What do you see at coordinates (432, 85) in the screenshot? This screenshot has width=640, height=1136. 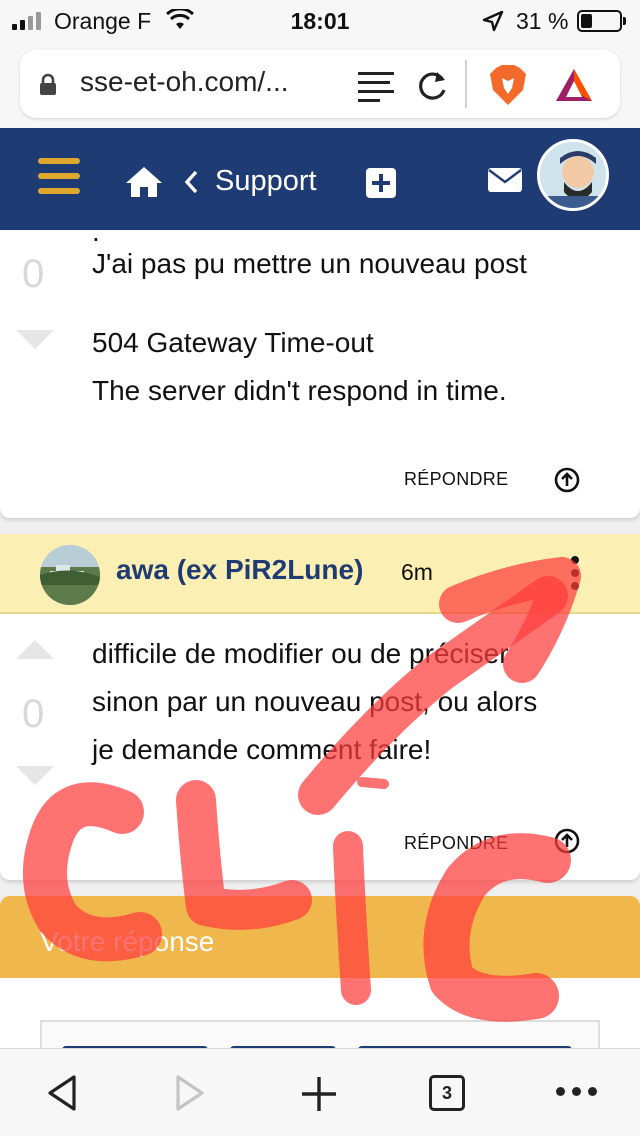 I see `reload-icon` at bounding box center [432, 85].